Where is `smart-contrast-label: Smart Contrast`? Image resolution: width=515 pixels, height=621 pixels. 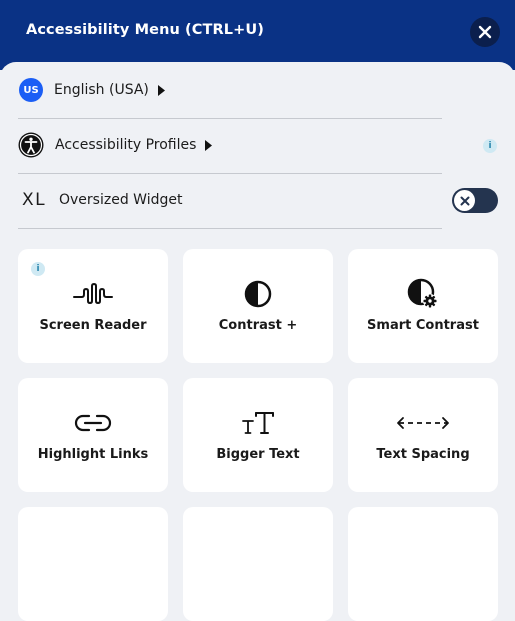
smart-contrast-label: Smart Contrast is located at coordinates (423, 325).